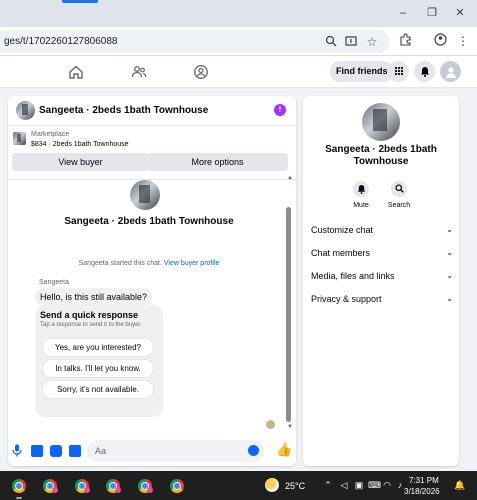 The image size is (477, 500). What do you see at coordinates (405, 41) in the screenshot?
I see `extensions-icon` at bounding box center [405, 41].